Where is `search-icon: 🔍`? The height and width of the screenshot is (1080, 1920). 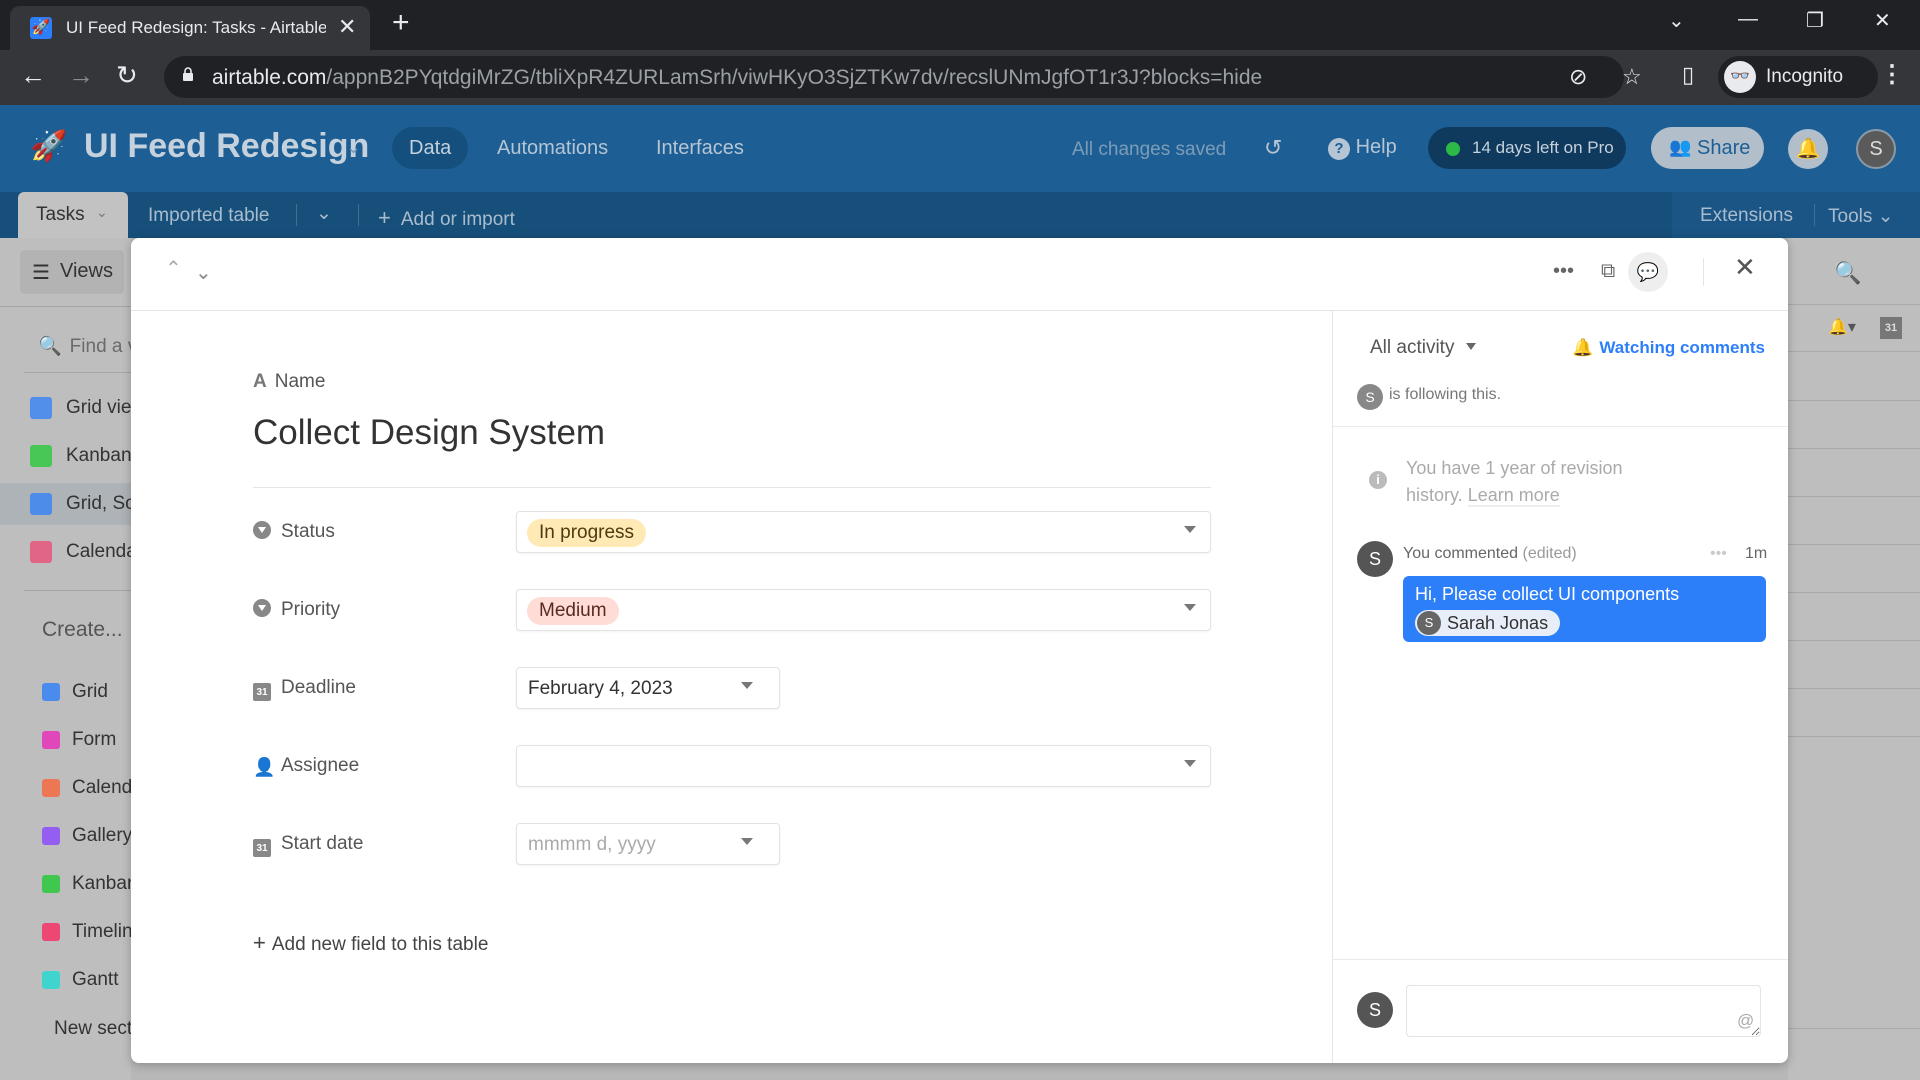
search-icon: 🔍 is located at coordinates (1847, 273).